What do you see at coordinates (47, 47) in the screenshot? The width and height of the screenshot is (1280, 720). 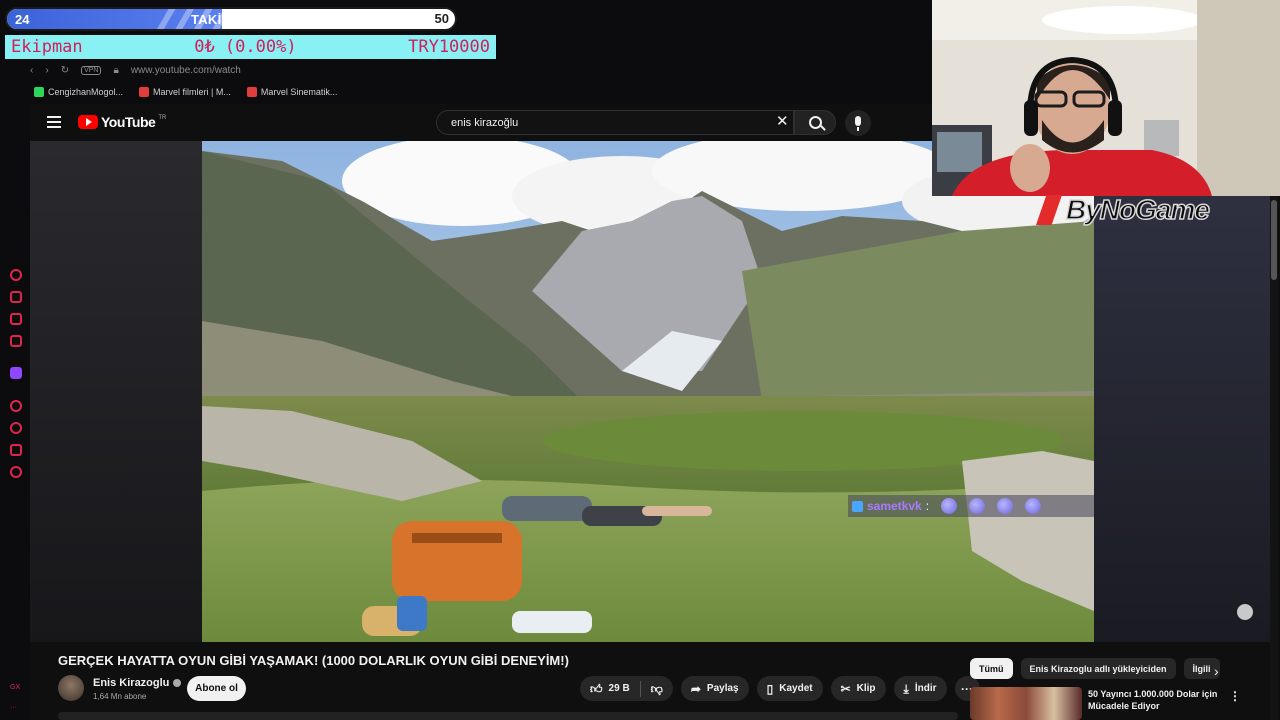 I see `equipment-name: Ekipman` at bounding box center [47, 47].